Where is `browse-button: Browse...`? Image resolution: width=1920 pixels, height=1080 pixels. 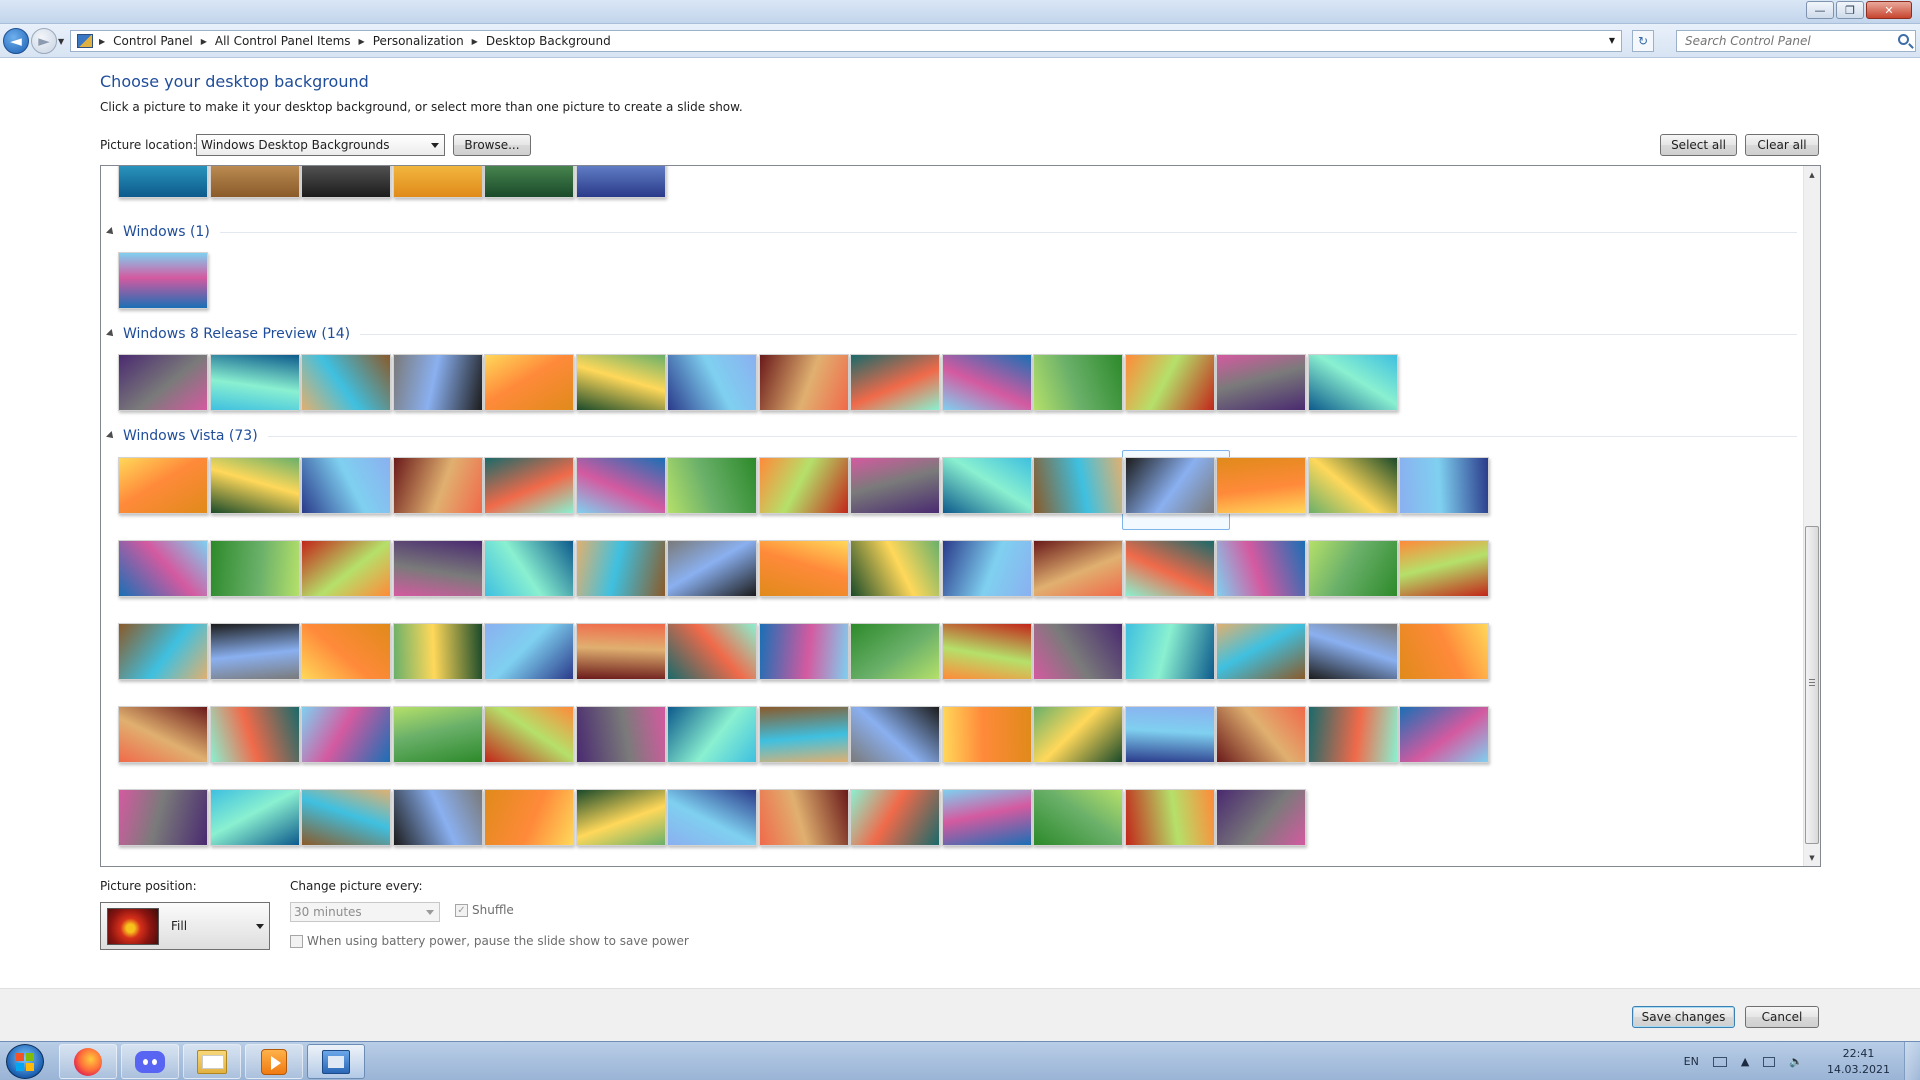 browse-button: Browse... is located at coordinates (492, 145).